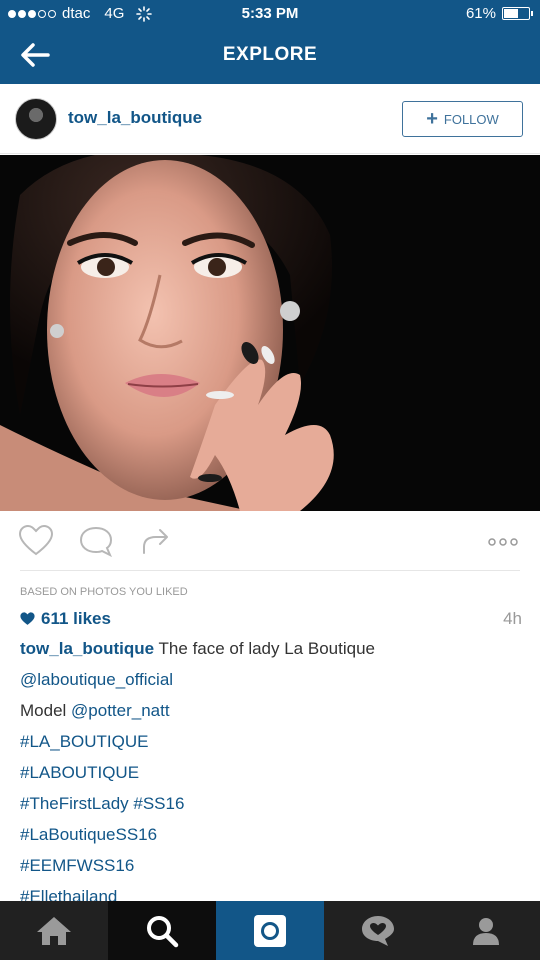  I want to click on heart-filled-icon, so click(27, 618).